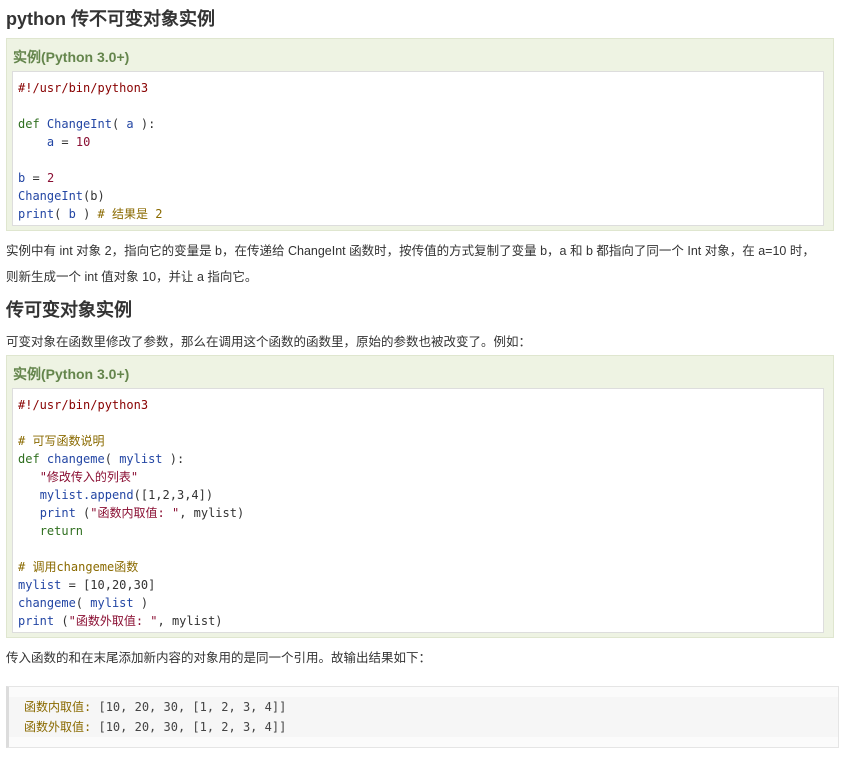  Describe the element at coordinates (130, 214) in the screenshot. I see `code-comment: # 结果是 2` at that location.